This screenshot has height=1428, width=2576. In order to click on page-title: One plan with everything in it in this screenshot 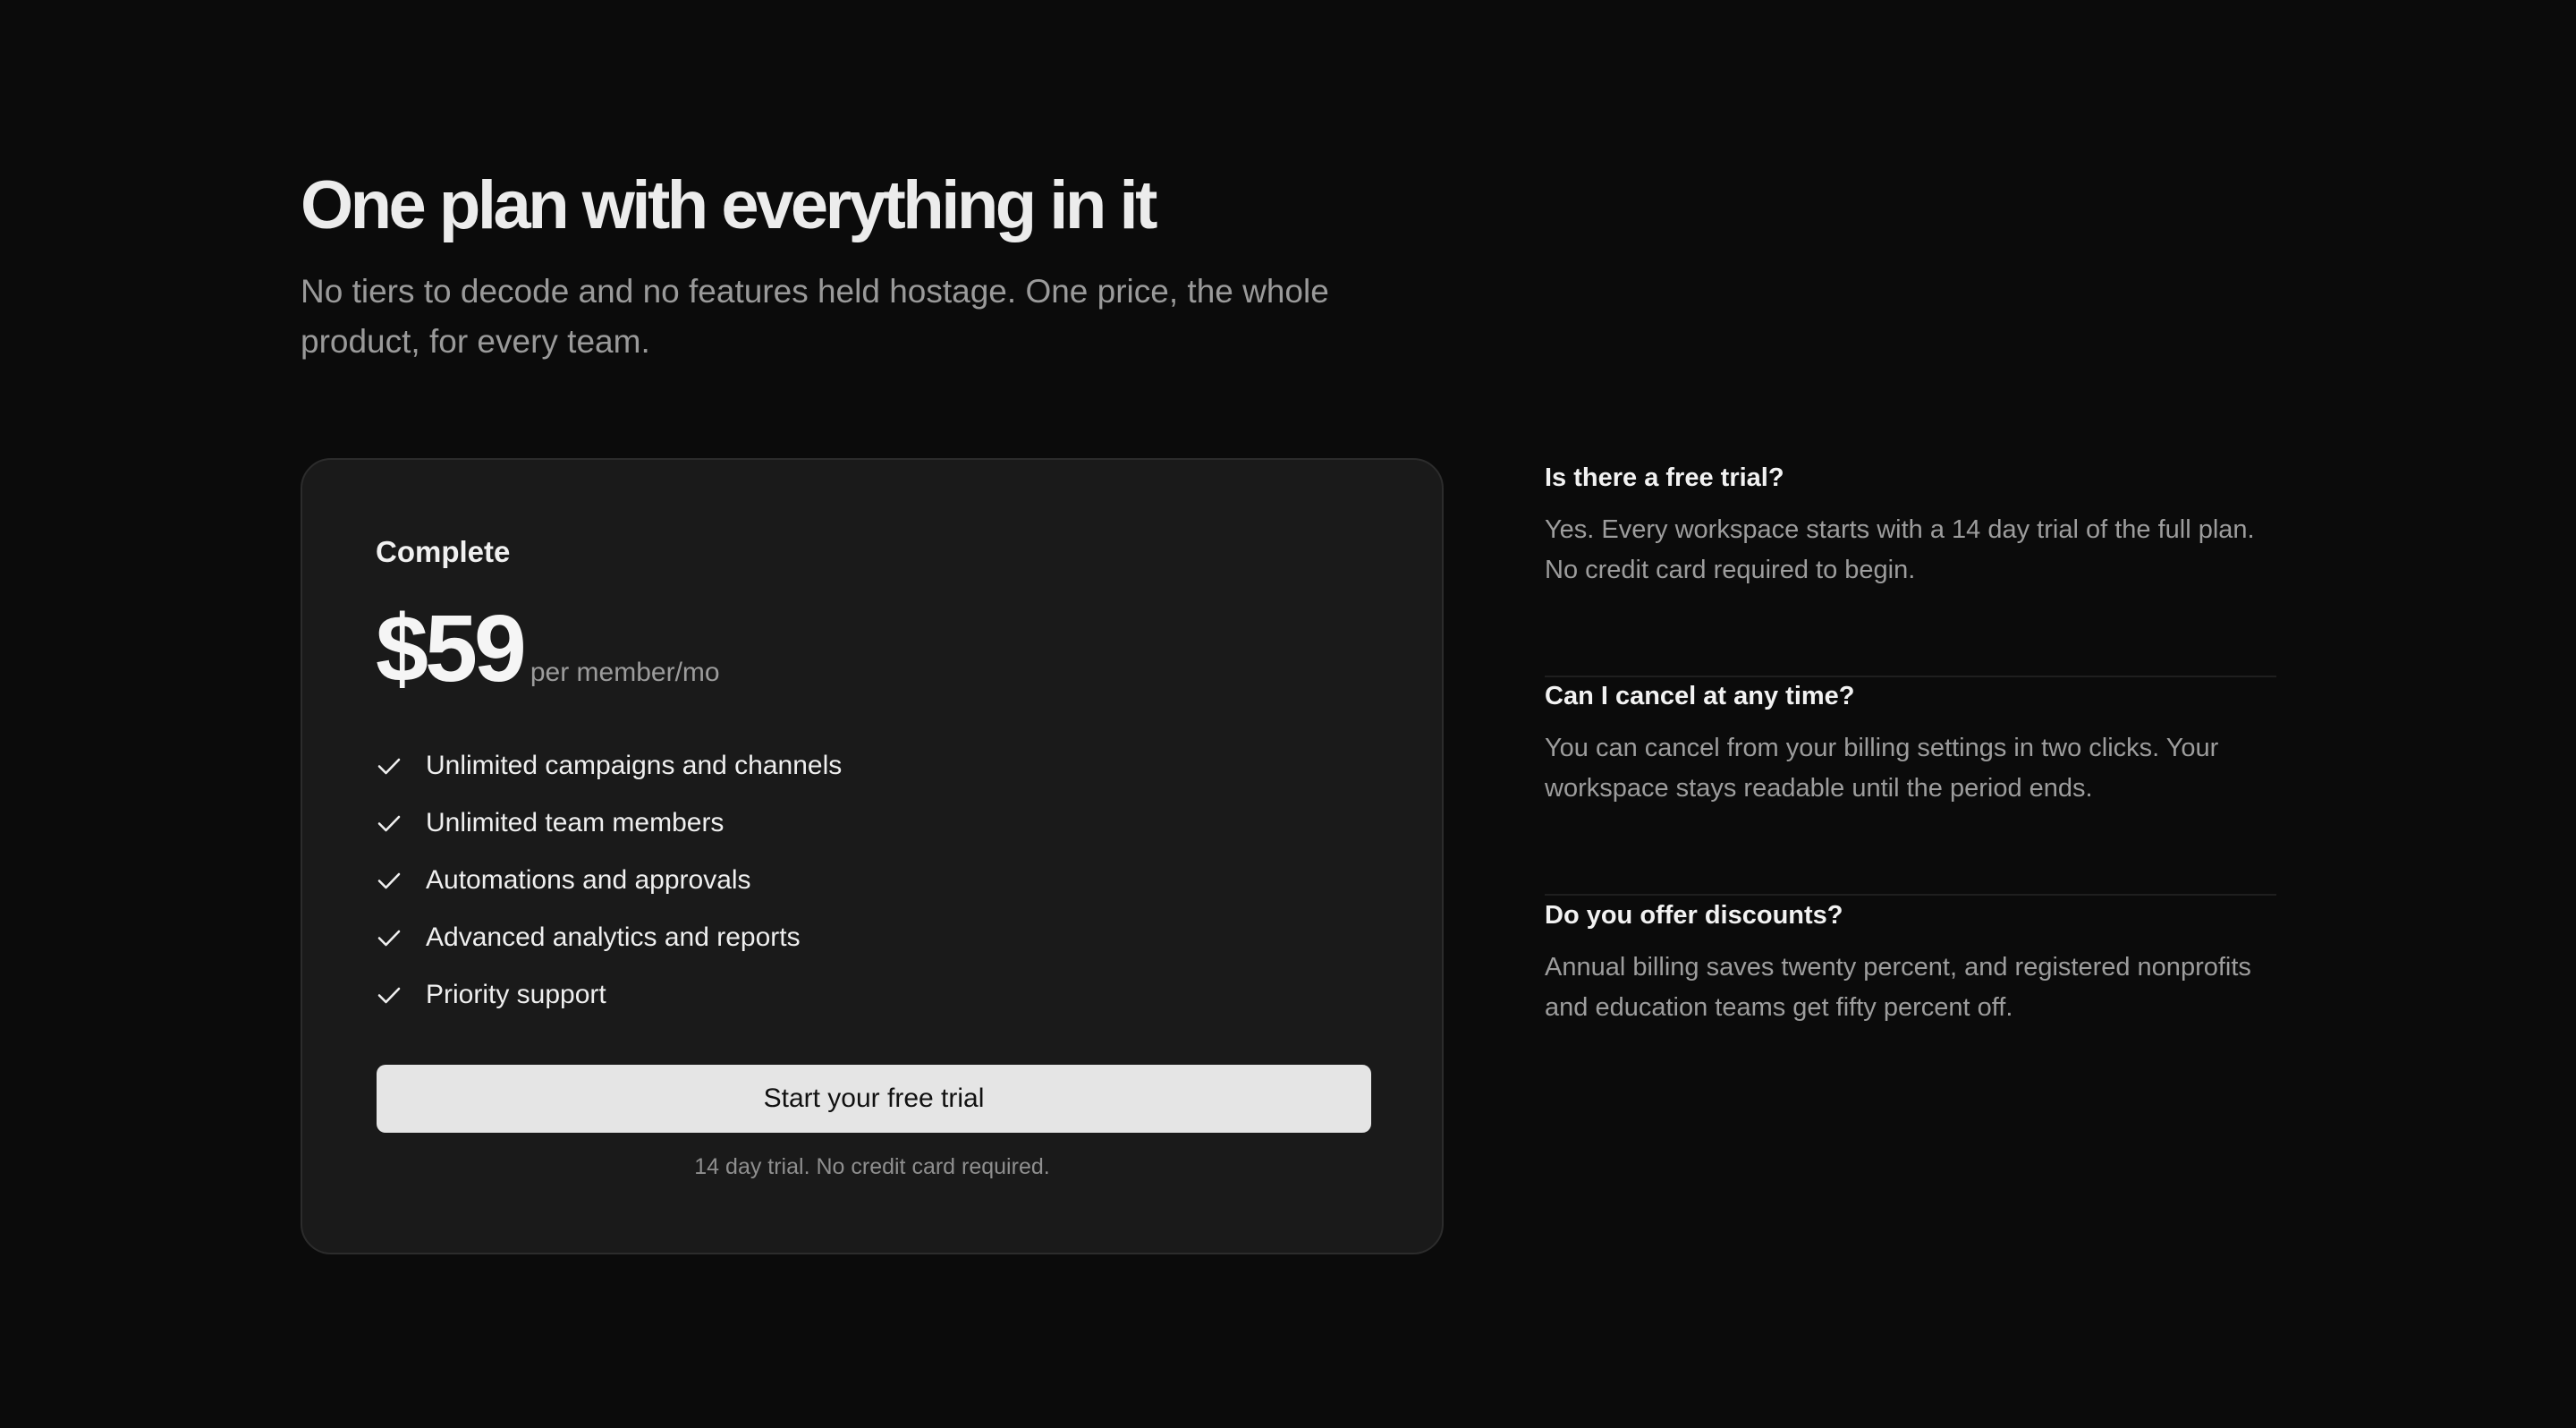, I will do `click(729, 205)`.